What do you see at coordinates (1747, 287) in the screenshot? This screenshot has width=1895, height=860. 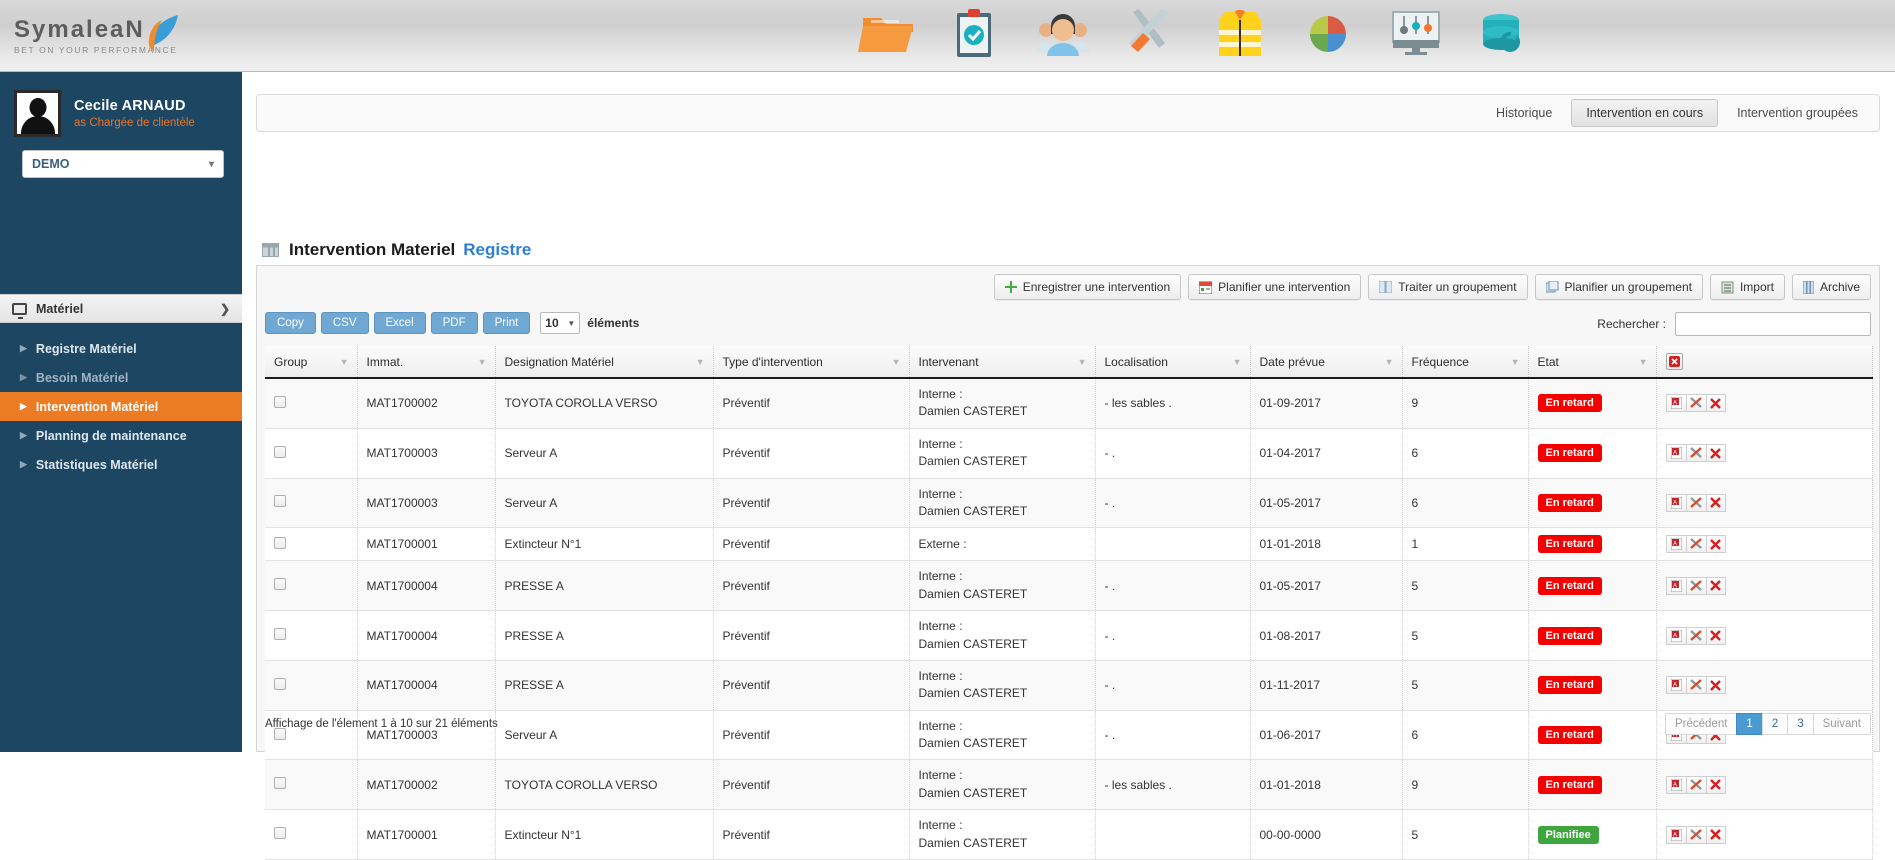 I see `import-button: Import` at bounding box center [1747, 287].